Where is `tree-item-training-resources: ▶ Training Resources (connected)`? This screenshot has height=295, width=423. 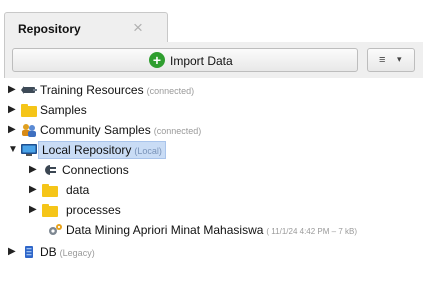
tree-item-training-resources: ▶ Training Resources (connected) is located at coordinates (213, 90).